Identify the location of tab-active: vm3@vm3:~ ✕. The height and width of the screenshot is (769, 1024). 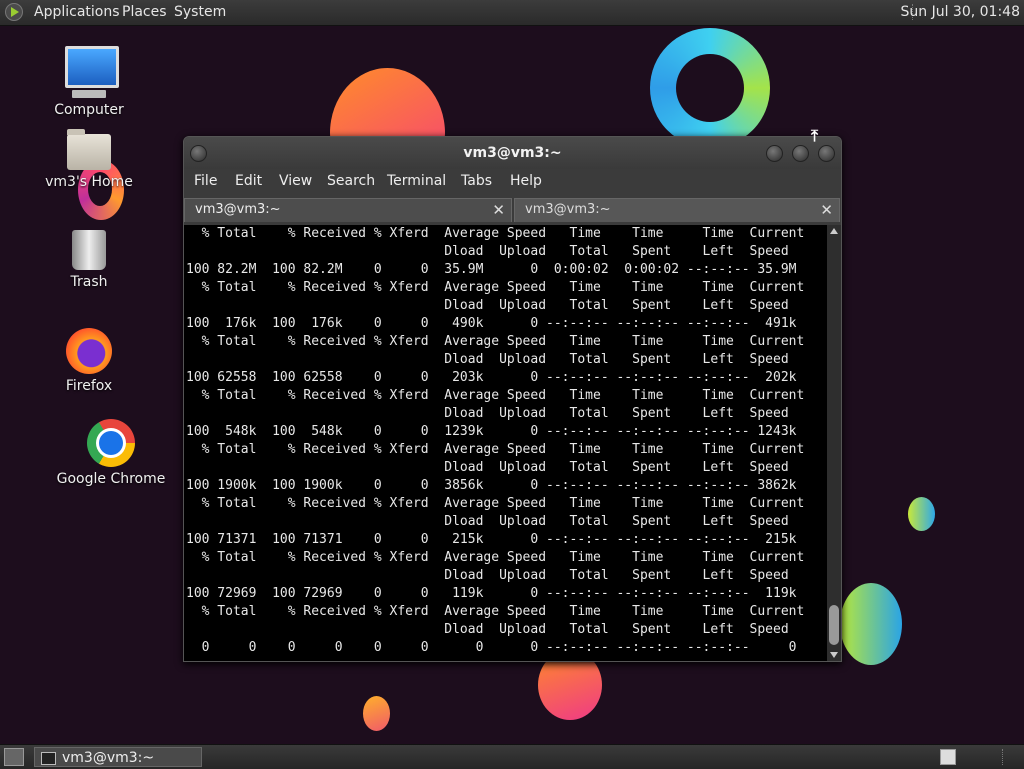
(348, 210).